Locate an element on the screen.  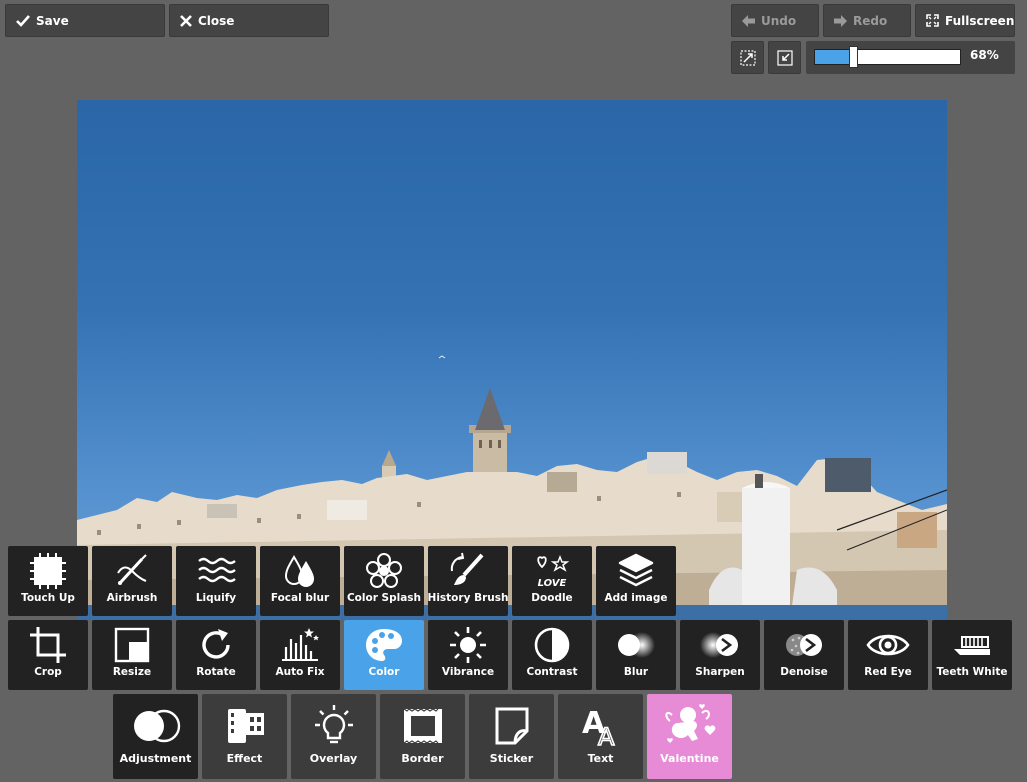
category-effect: Effect is located at coordinates (244, 736).